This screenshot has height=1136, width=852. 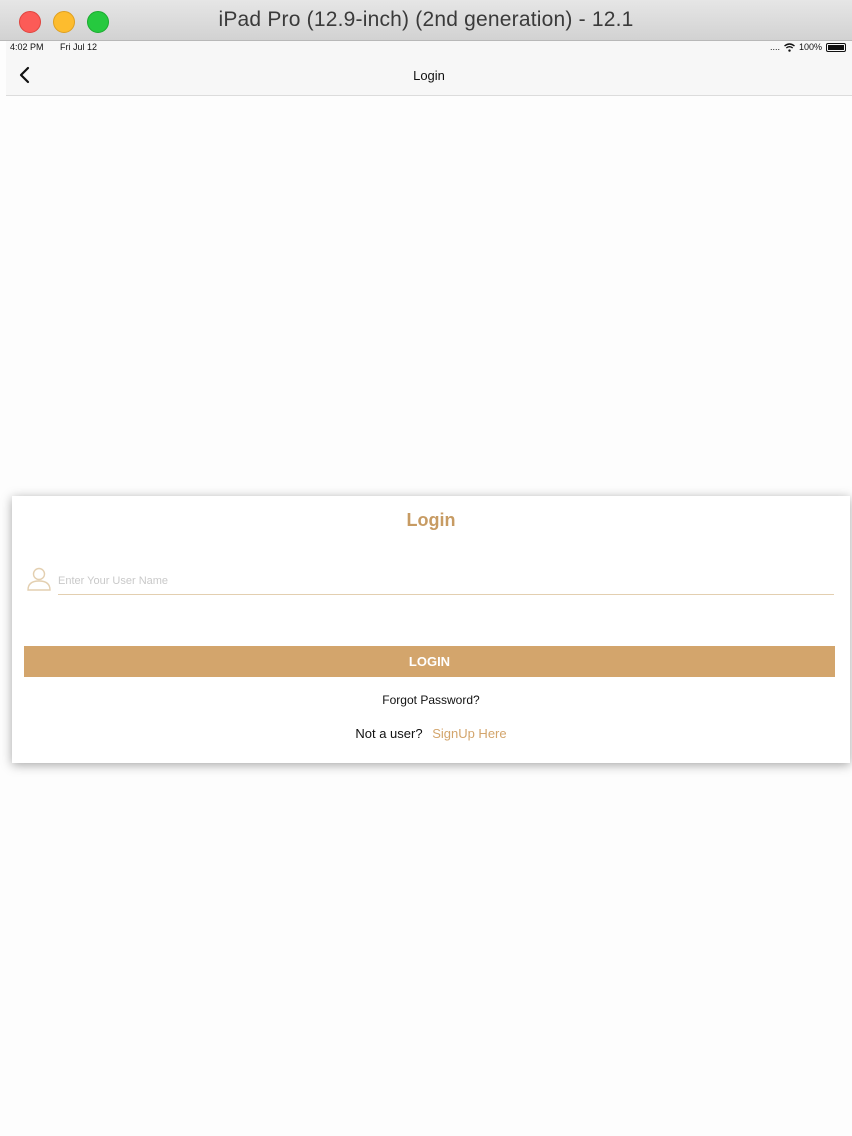 What do you see at coordinates (39, 579) in the screenshot?
I see `user-icon` at bounding box center [39, 579].